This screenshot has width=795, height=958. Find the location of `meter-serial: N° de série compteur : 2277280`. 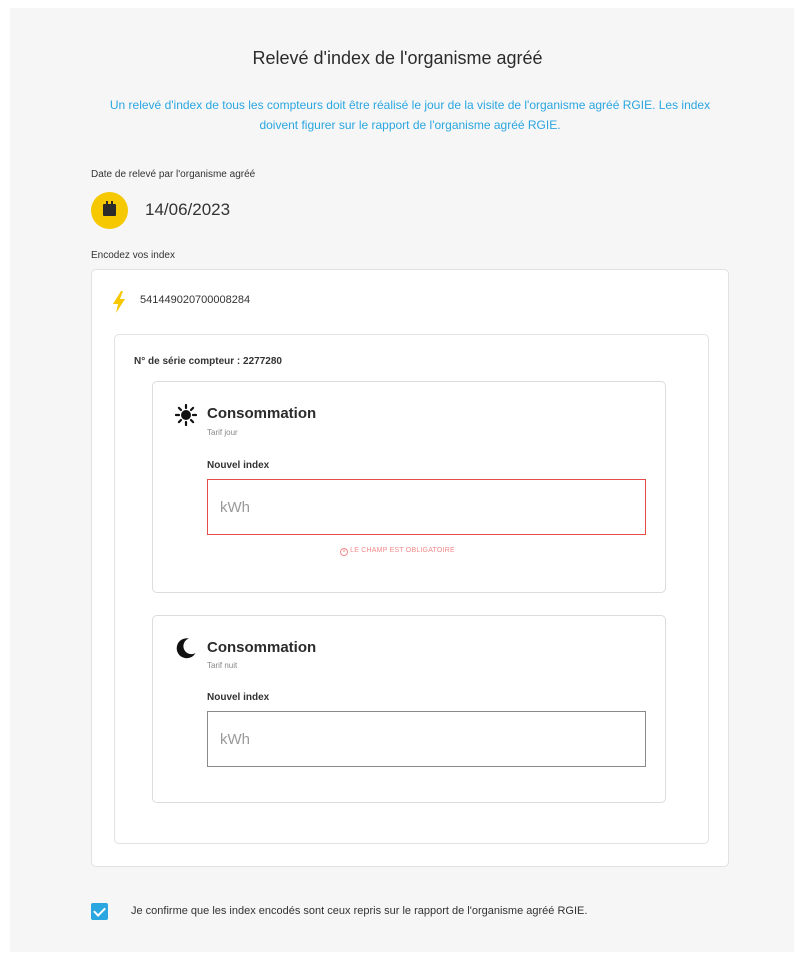

meter-serial: N° de série compteur : 2277280 is located at coordinates (208, 361).